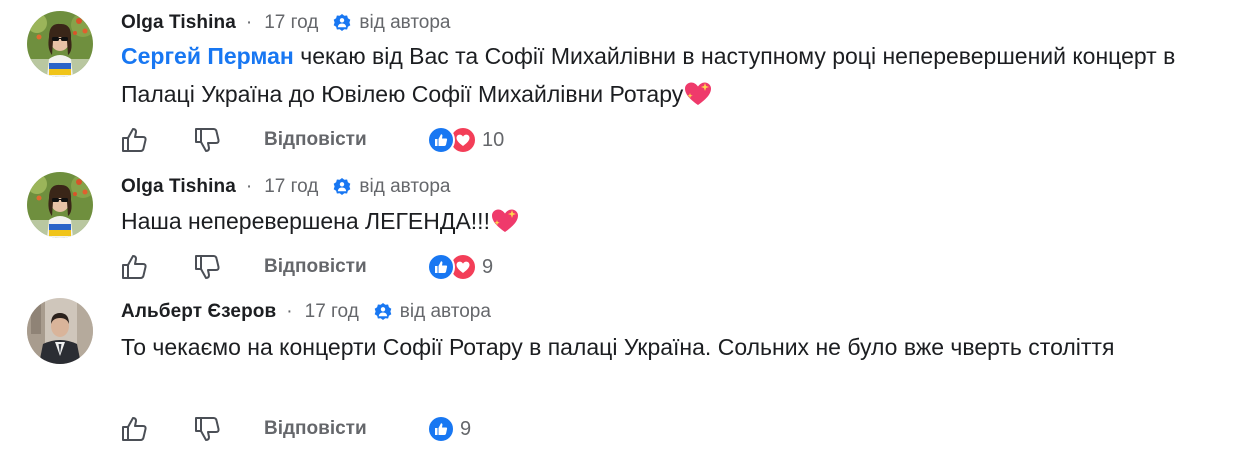  Describe the element at coordinates (60, 331) in the screenshot. I see `avatar-albert-iezerov` at that location.